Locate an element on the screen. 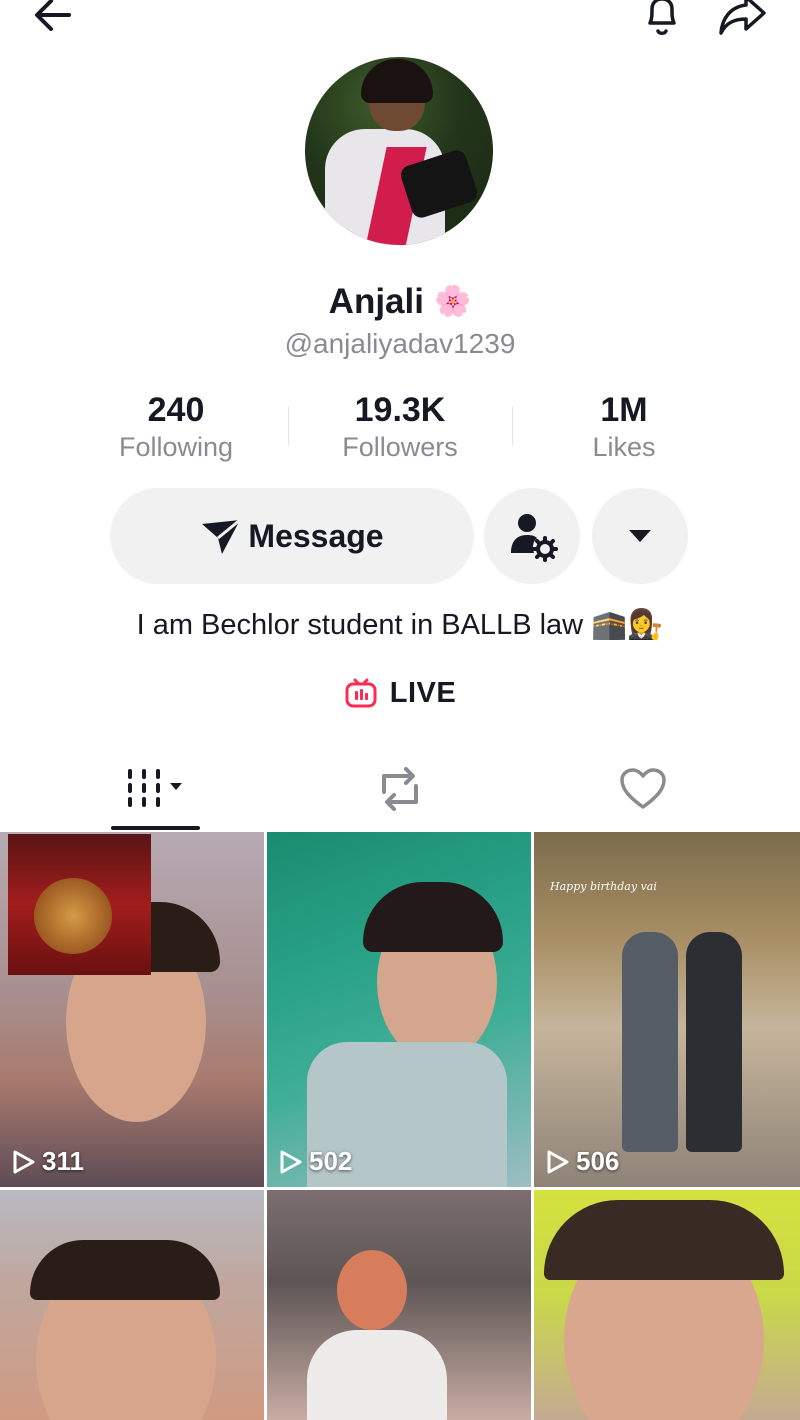  stat-value: 19.3K is located at coordinates (400, 410).